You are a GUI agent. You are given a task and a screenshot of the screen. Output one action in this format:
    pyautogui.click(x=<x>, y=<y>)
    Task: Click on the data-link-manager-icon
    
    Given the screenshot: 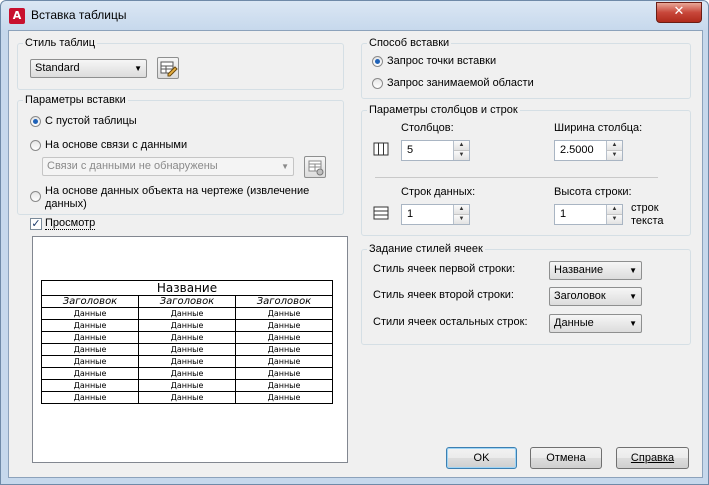 What is the action you would take?
    pyautogui.click(x=316, y=168)
    